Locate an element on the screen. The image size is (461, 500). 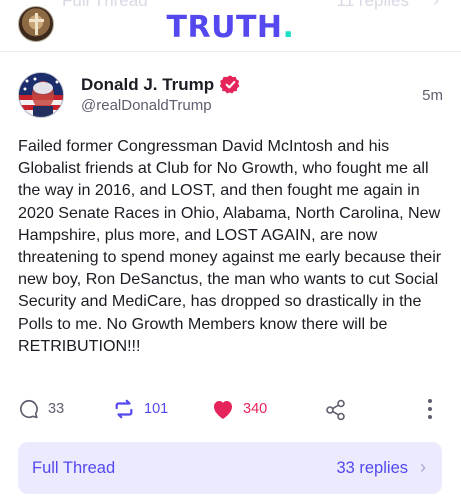
retruth-count: 101 is located at coordinates (156, 409).